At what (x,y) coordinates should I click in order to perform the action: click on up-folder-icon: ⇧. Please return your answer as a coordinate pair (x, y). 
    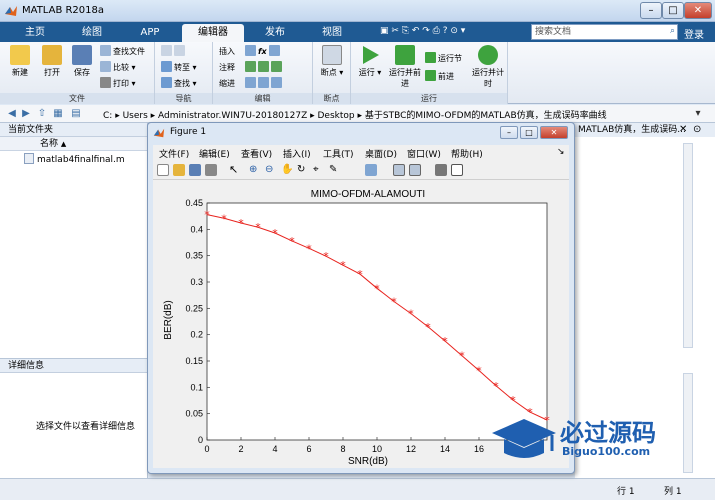
    Looking at the image, I should click on (42, 114).